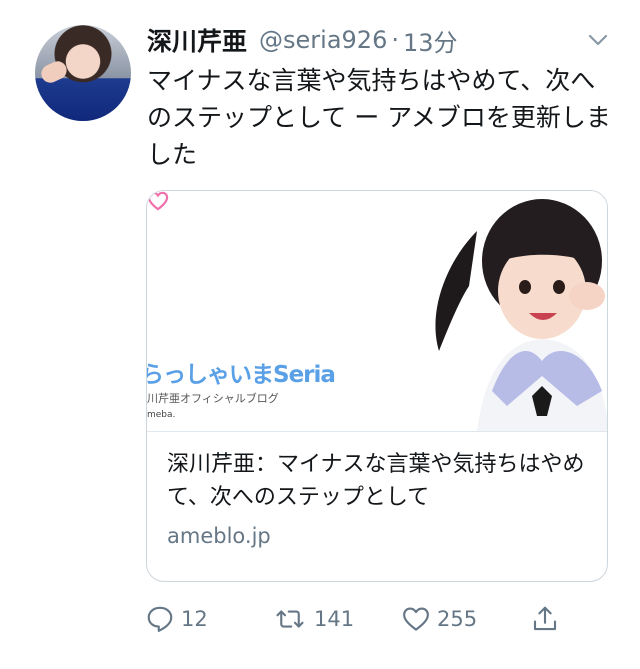 Image resolution: width=640 pixels, height=669 pixels. Describe the element at coordinates (379, 117) in the screenshot. I see `tweet-text: マイナスな言葉や気持ちはやめて、次へのステップとして ー アメブロを更新しました` at that location.